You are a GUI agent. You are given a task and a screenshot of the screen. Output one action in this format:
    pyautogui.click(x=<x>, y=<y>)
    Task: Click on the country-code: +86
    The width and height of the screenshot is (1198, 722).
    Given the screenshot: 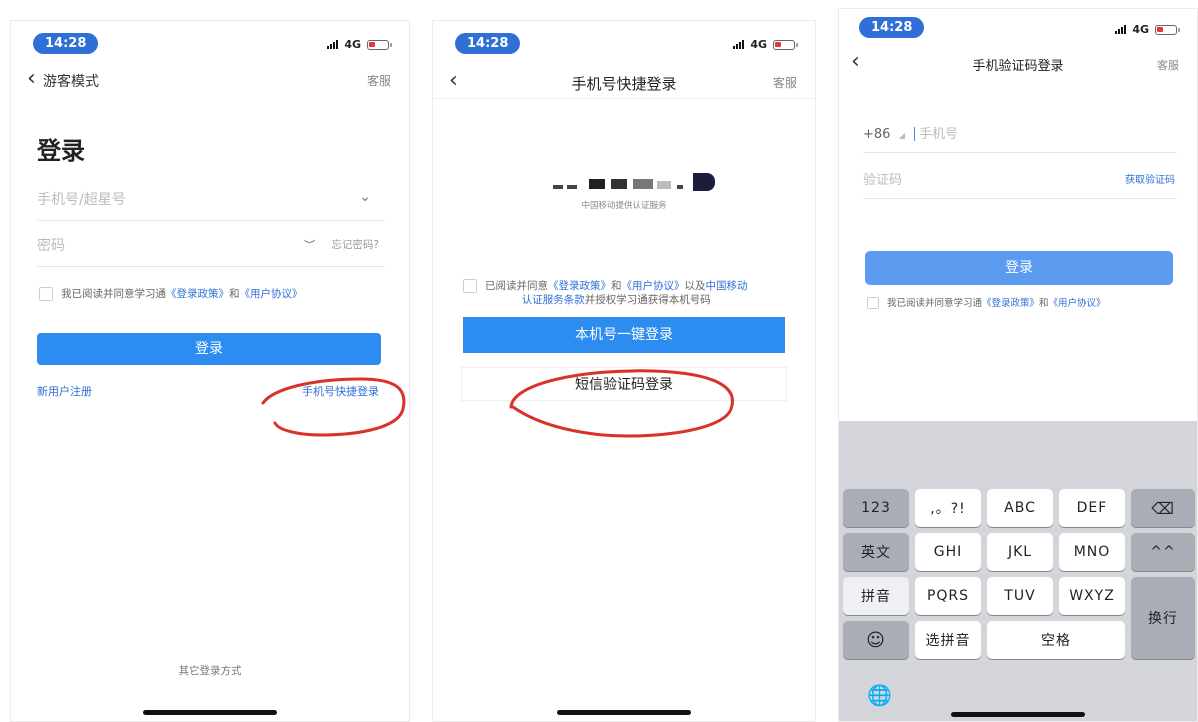 What is the action you would take?
    pyautogui.click(x=876, y=134)
    